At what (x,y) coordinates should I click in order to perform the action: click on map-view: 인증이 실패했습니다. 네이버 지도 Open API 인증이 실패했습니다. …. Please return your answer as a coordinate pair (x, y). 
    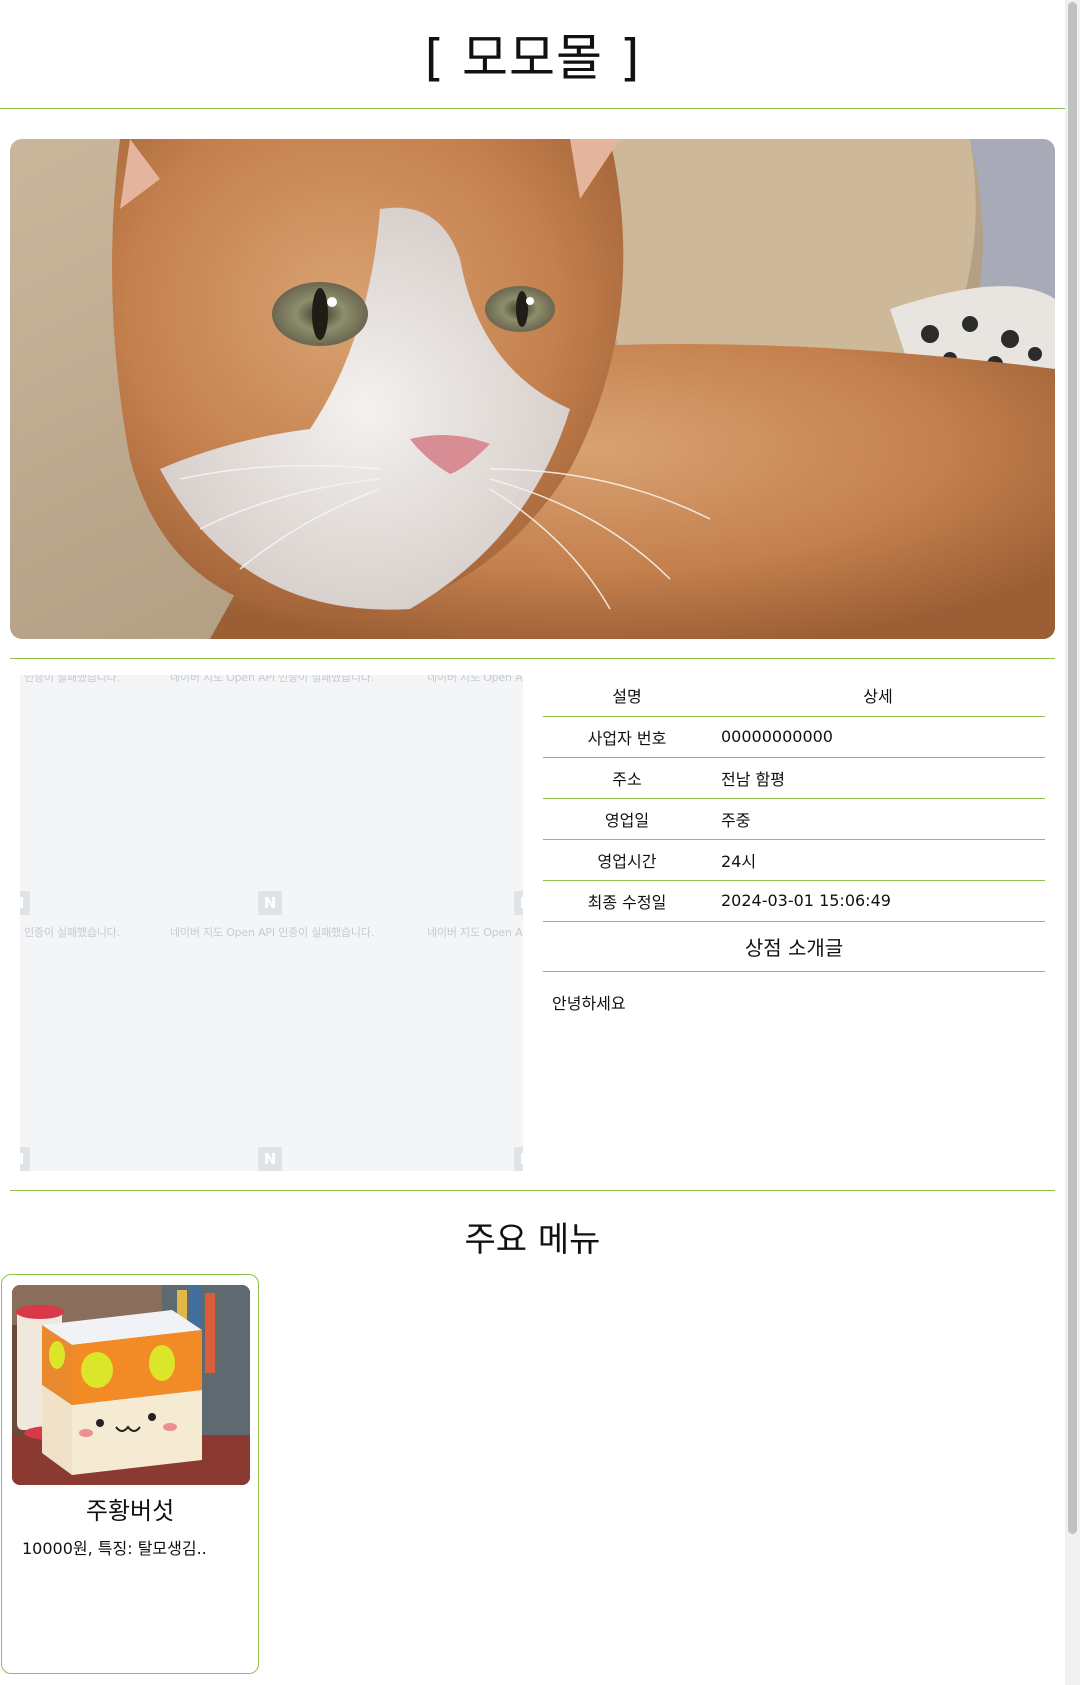
    Looking at the image, I should click on (271, 923).